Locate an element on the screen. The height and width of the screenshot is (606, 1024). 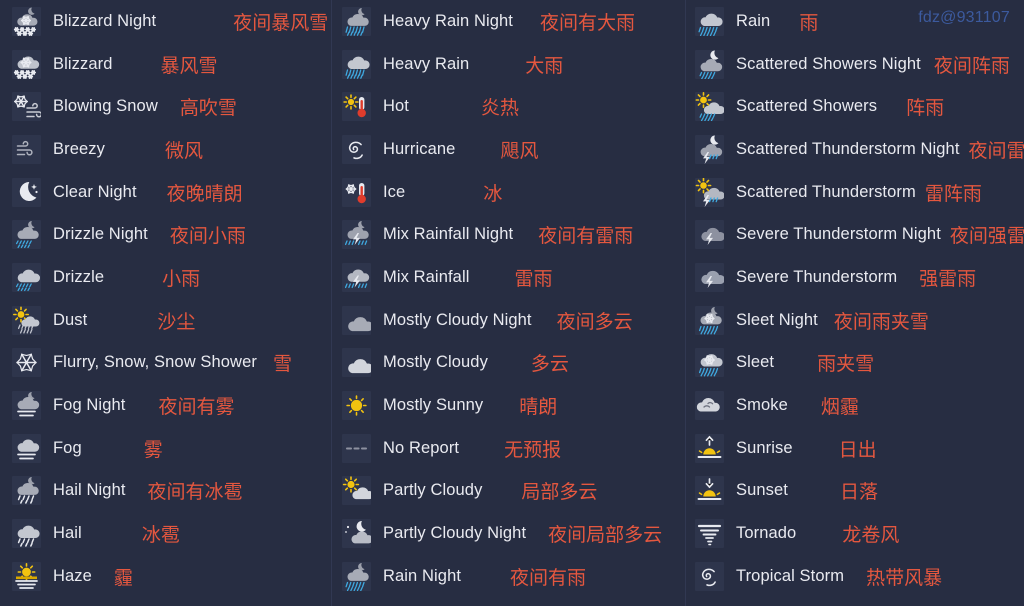
legend-label-zh: 高吹雪 is located at coordinates (208, 108).